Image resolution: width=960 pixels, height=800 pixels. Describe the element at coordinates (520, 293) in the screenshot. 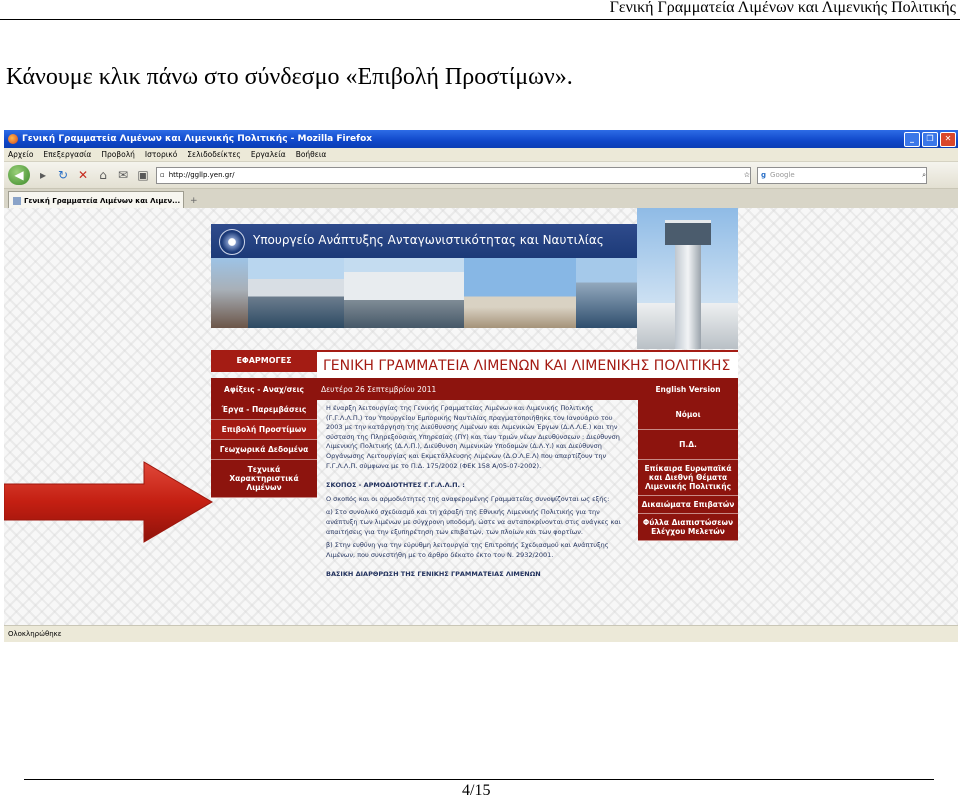

I see `lighthouse-photo` at that location.